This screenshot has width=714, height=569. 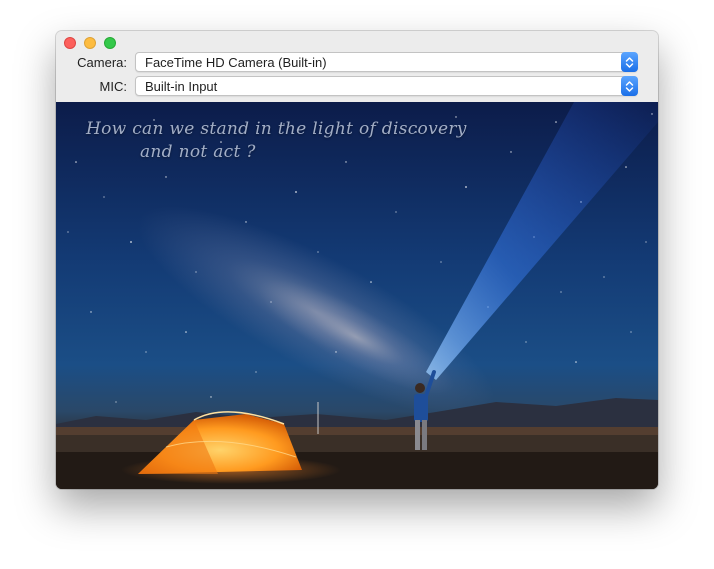 What do you see at coordinates (198, 152) in the screenshot?
I see `quote-line-2: and not act ?` at bounding box center [198, 152].